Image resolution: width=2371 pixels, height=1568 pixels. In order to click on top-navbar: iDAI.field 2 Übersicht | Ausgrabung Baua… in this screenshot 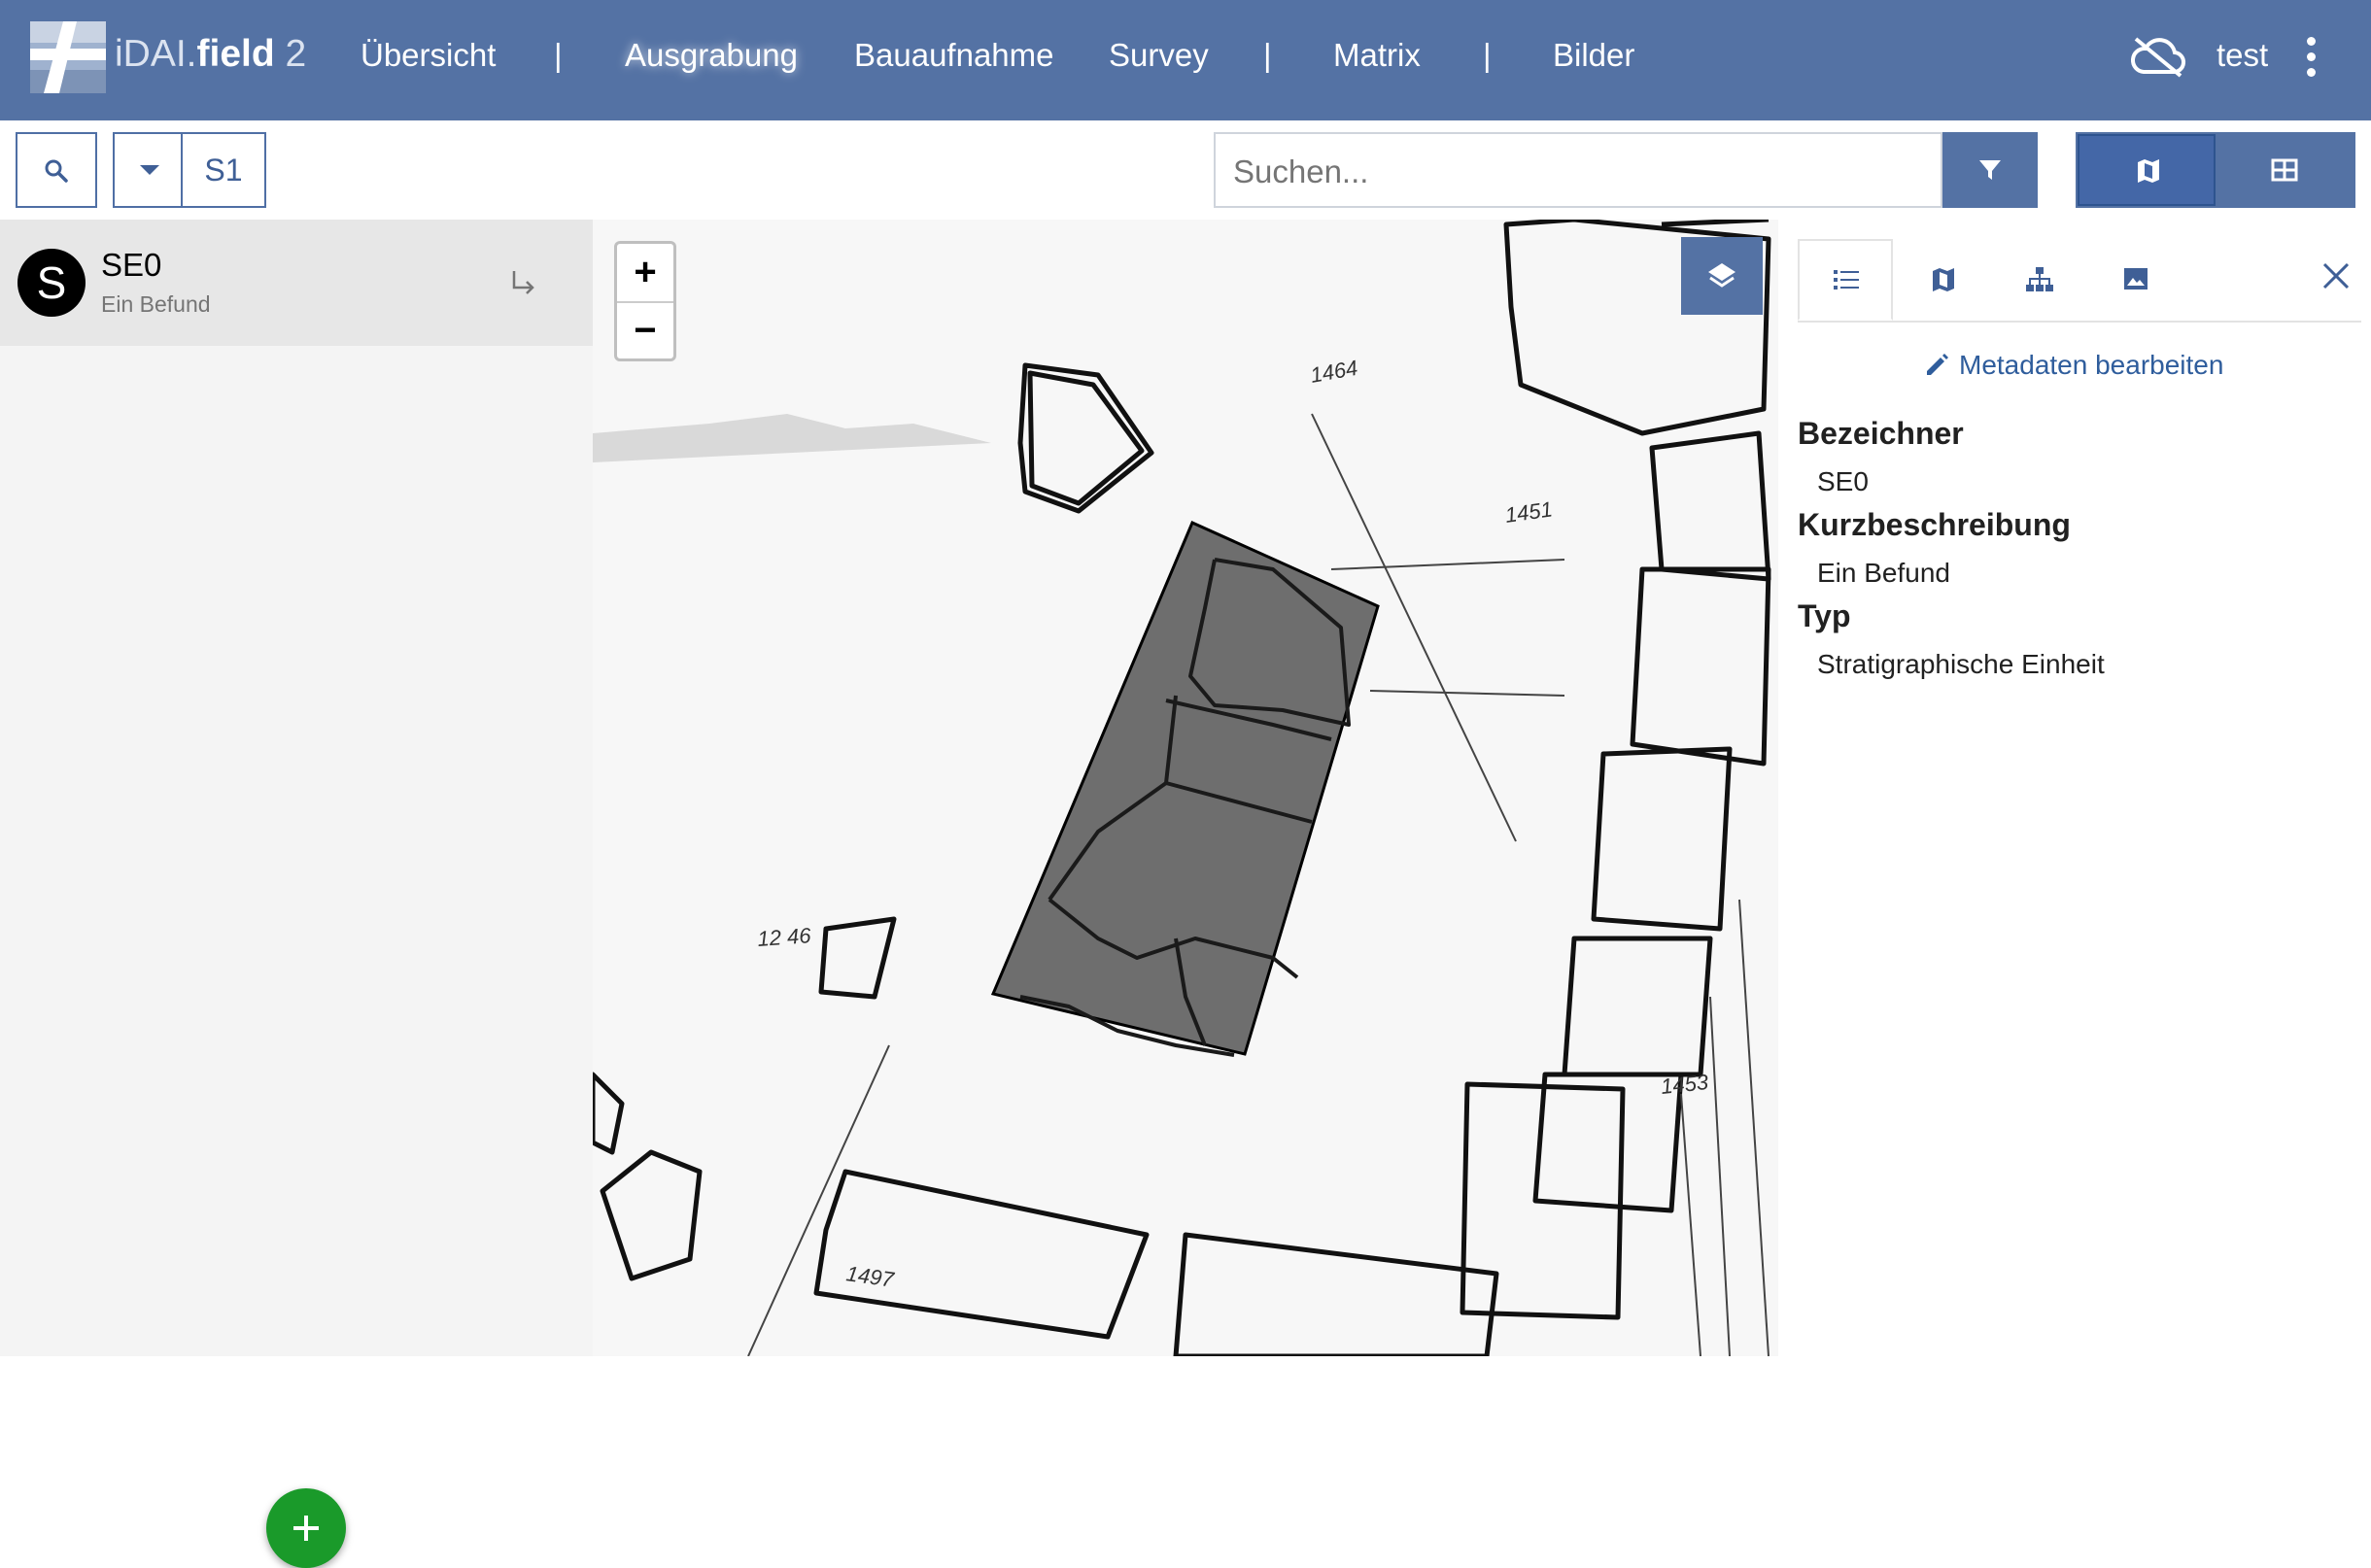, I will do `click(1185, 60)`.